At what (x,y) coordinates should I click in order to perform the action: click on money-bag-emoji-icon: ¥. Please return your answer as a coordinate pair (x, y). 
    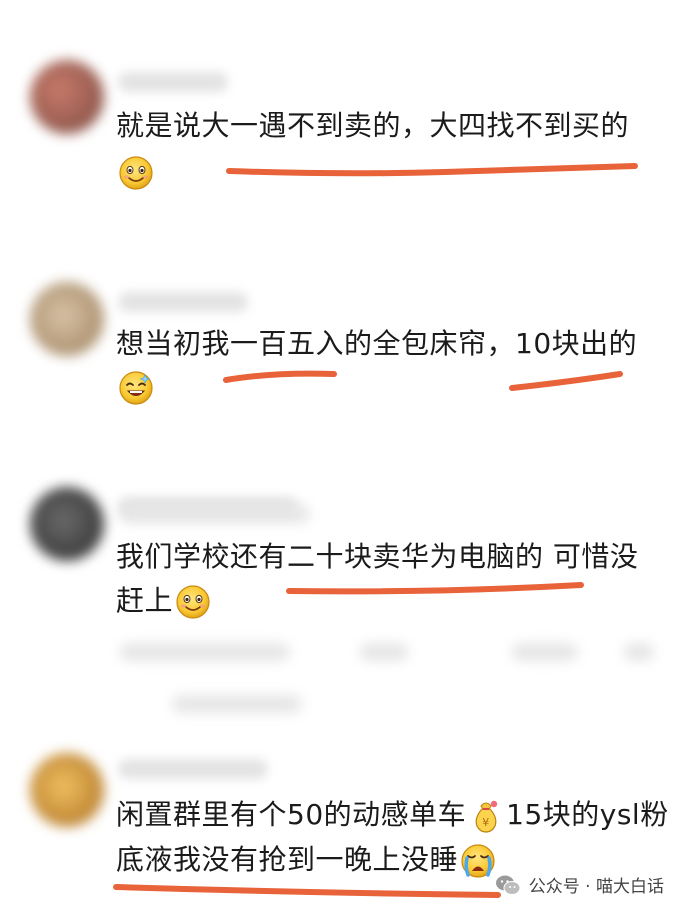
    Looking at the image, I should click on (486, 816).